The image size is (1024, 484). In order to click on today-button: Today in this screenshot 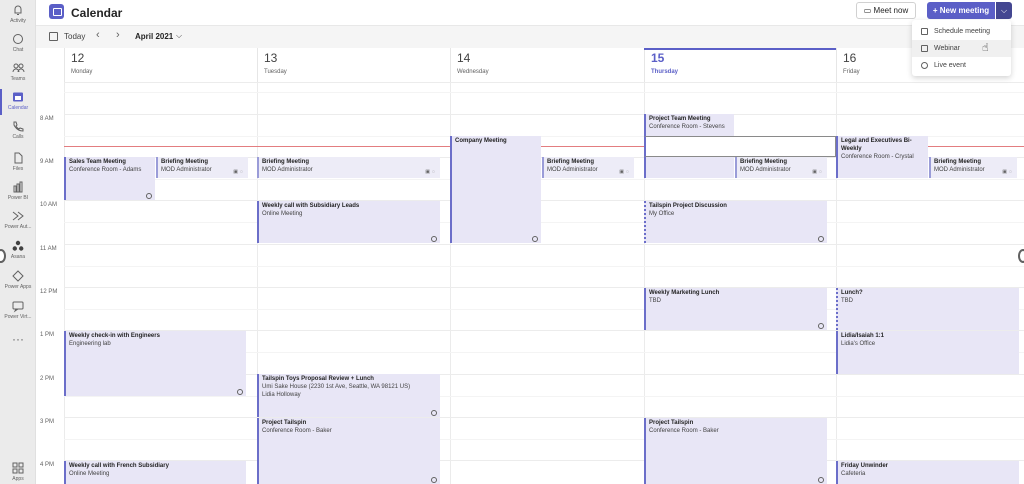, I will do `click(74, 36)`.